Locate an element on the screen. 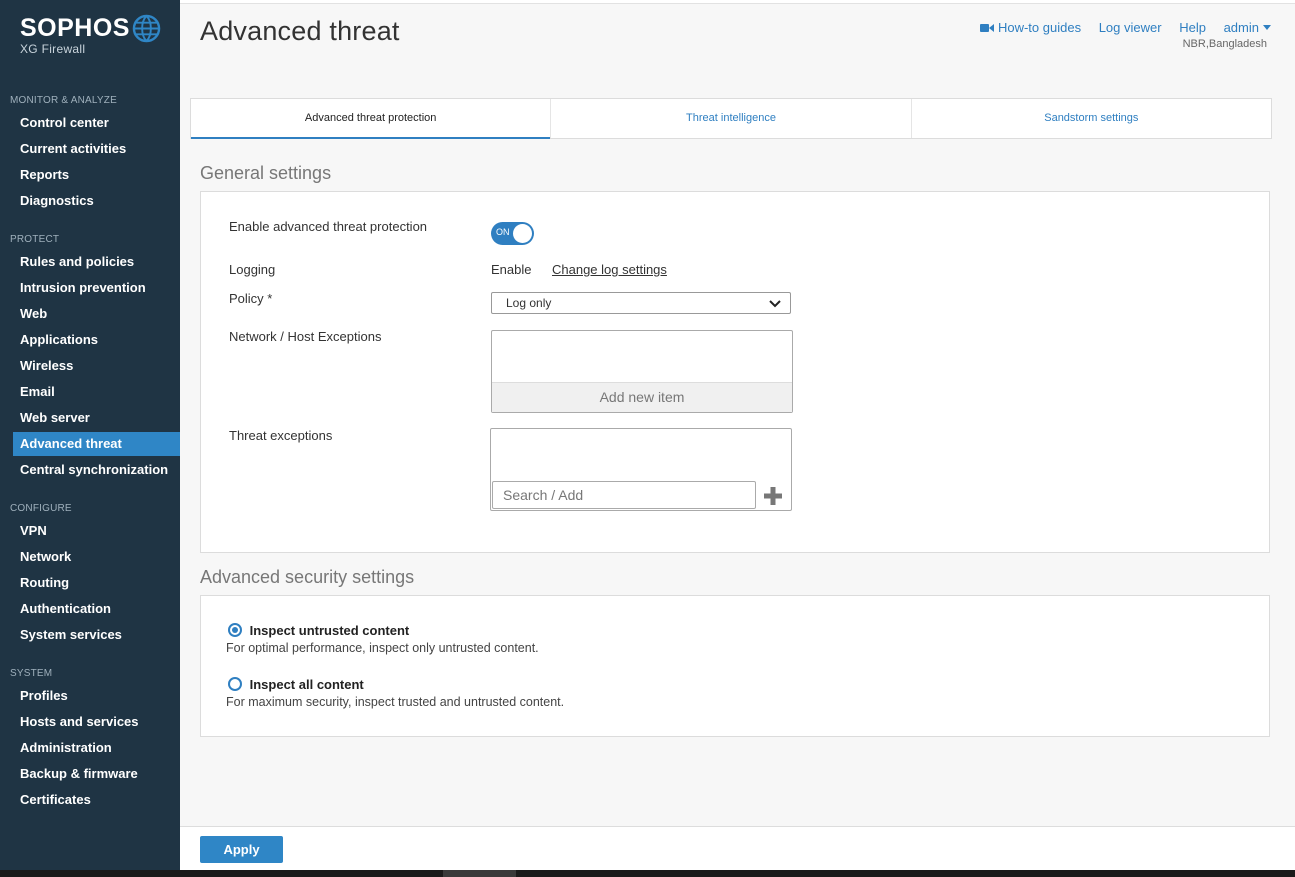  top-links: How-to guides Log viewer Help admin is located at coordinates (1125, 27).